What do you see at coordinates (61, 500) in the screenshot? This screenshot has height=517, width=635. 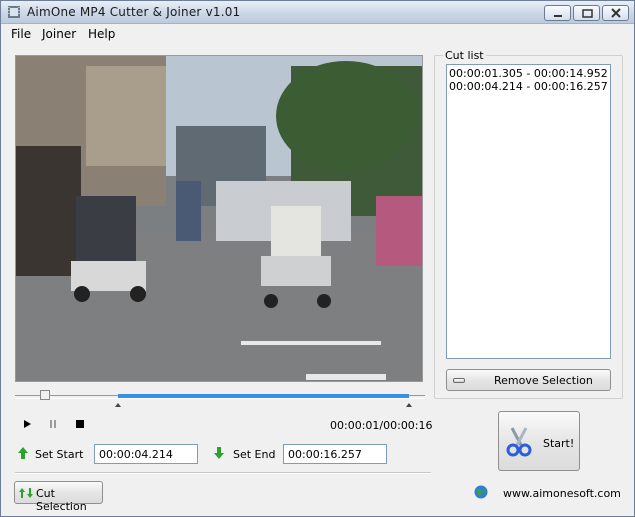 I see `cut-selection-label: Cut Selection` at bounding box center [61, 500].